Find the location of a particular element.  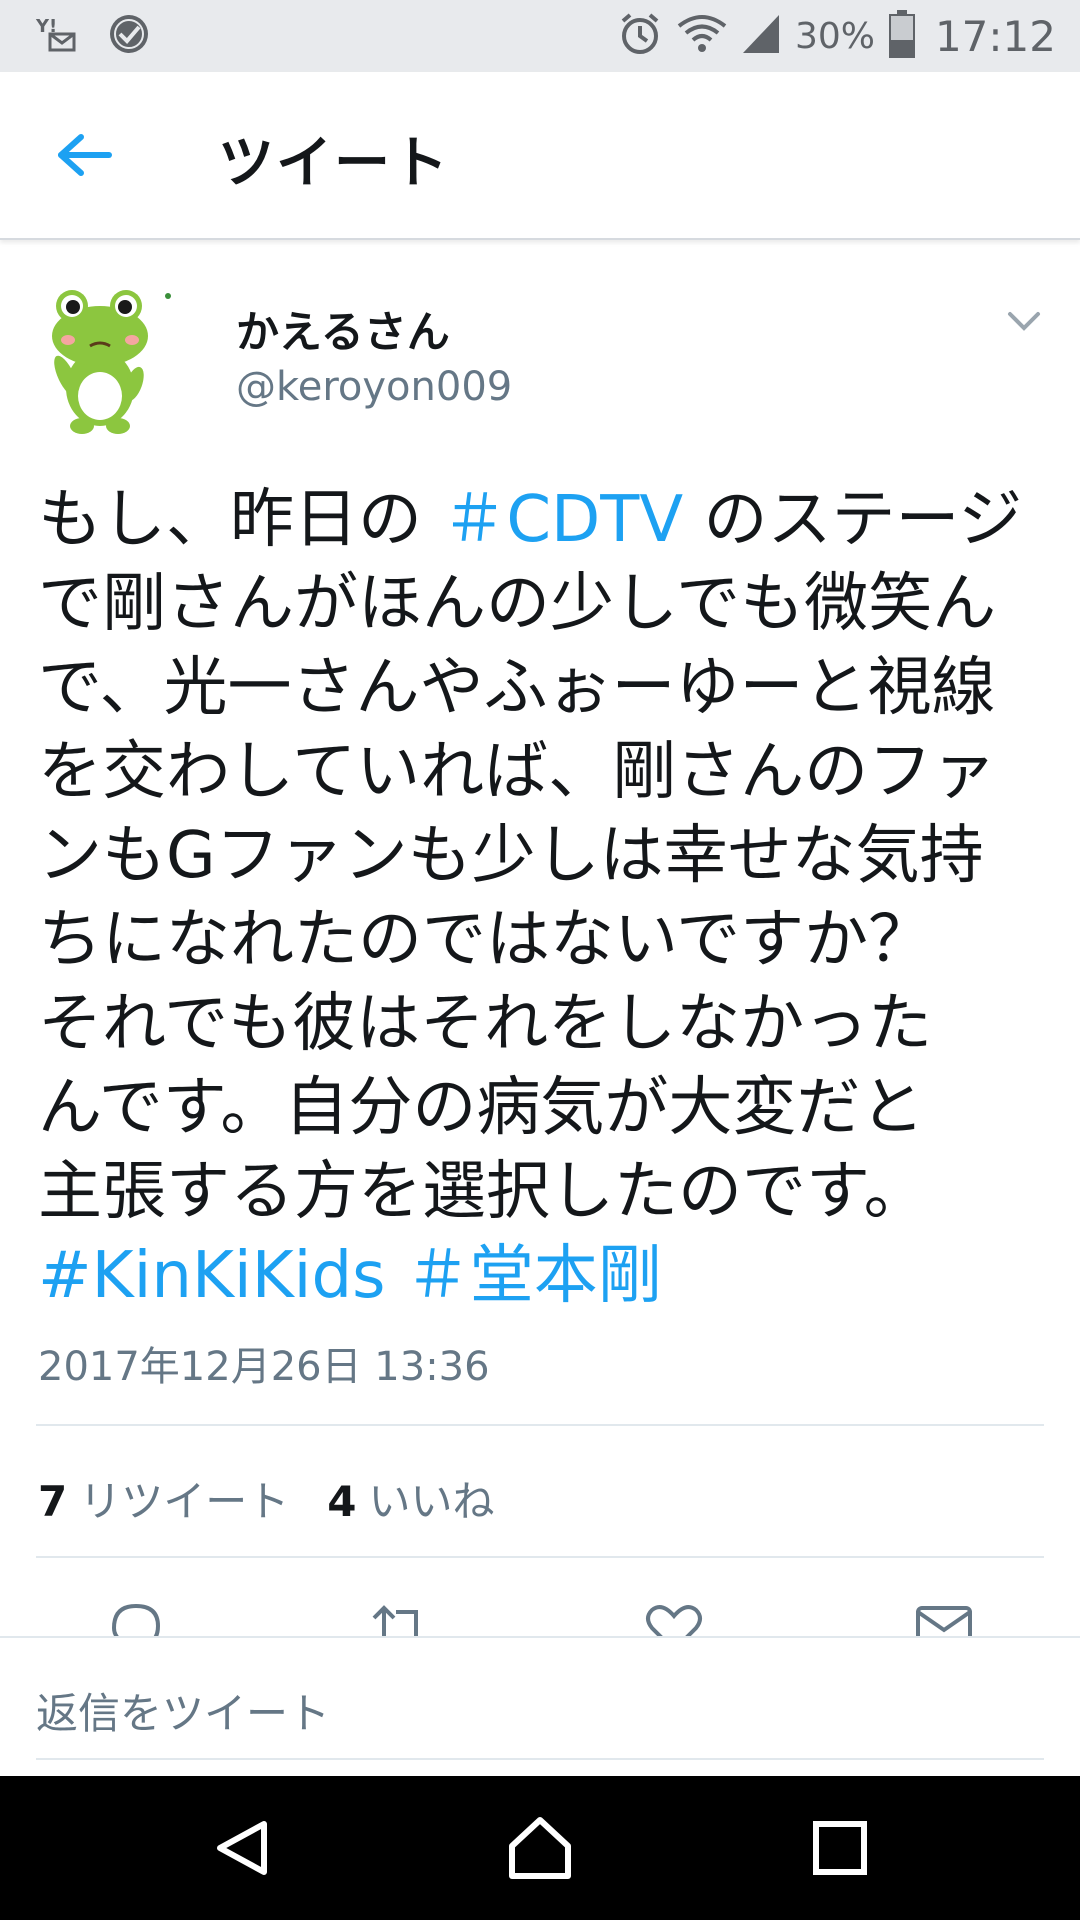

nav-back-button is located at coordinates (242, 1848).